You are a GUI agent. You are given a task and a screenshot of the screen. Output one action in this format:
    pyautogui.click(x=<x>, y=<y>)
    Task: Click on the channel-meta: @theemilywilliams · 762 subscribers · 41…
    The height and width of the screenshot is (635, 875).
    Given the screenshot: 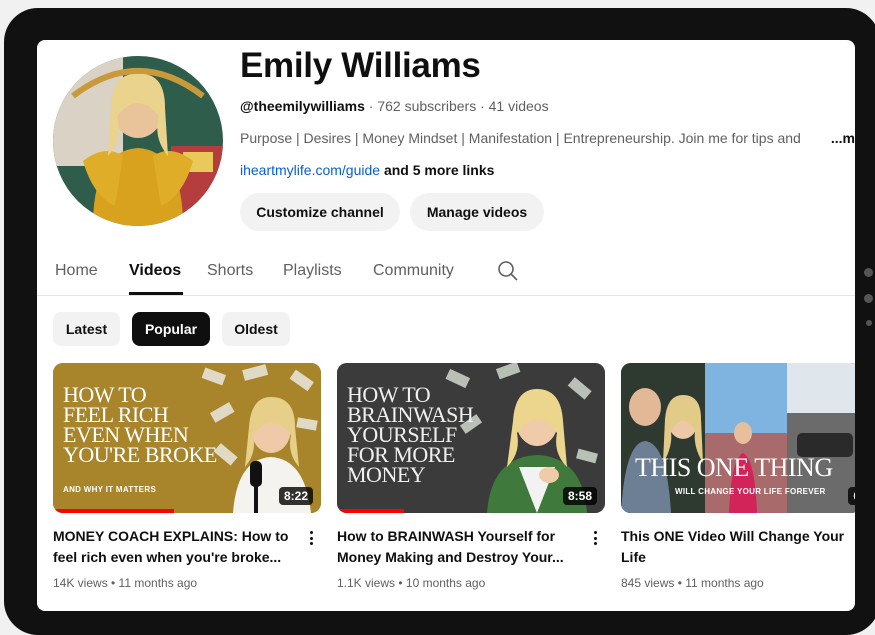 What is the action you would take?
    pyautogui.click(x=394, y=106)
    